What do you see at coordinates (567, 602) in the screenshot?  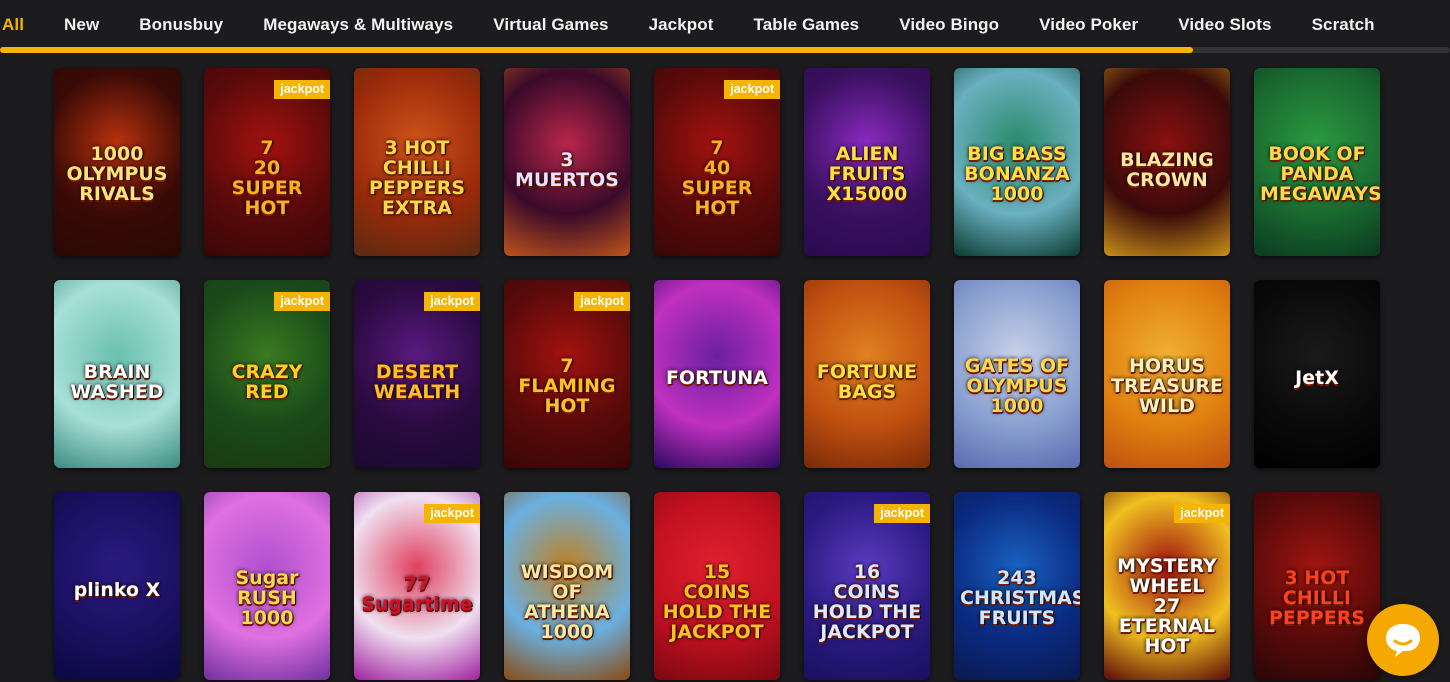 I see `game-title: WISDOM OF ATHENA 1000` at bounding box center [567, 602].